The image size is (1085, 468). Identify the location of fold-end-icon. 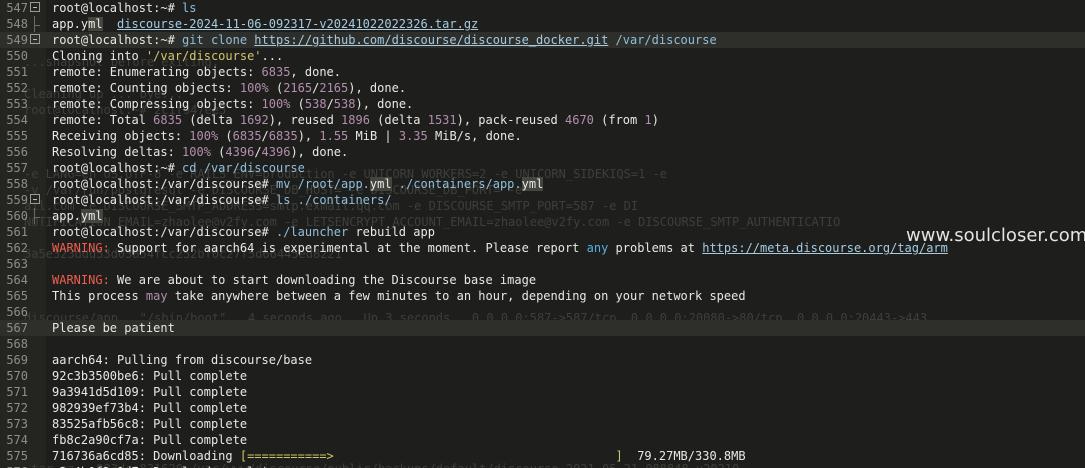
(37, 216).